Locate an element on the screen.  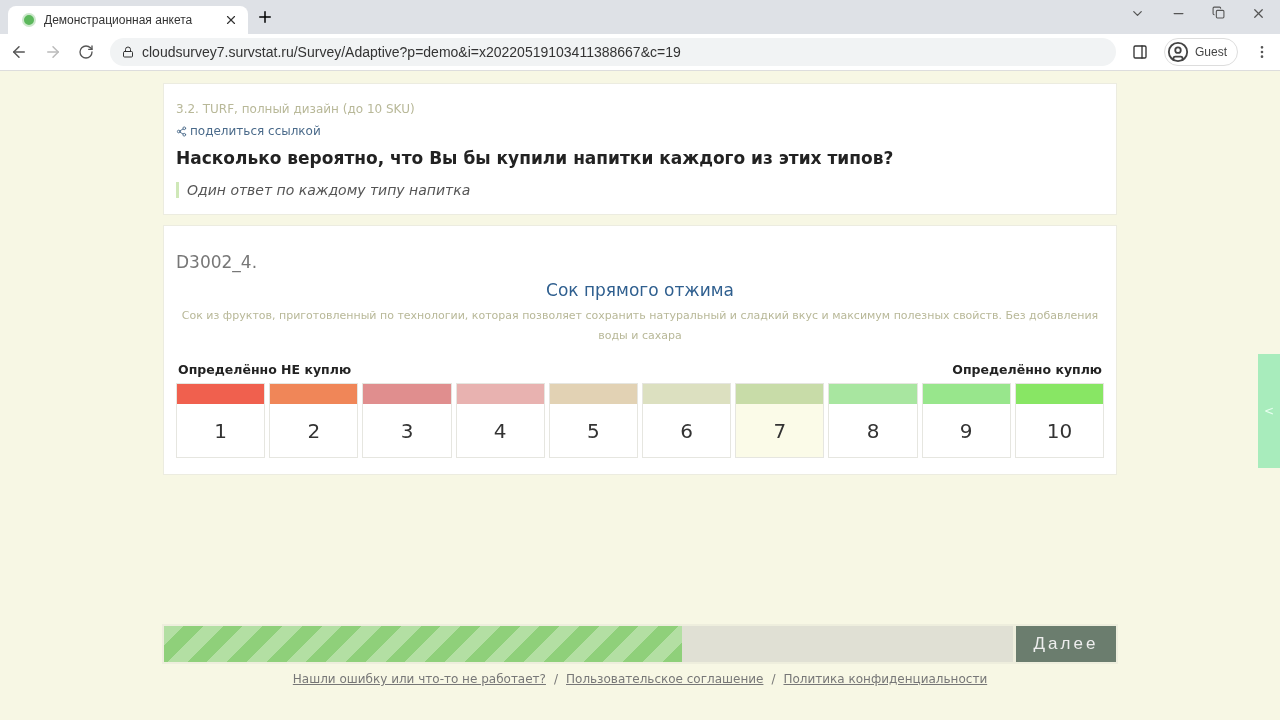
address-bar: cloudsurvey7.survstat.ru/Survey/Adaptive?p=demo&i=x20220519103411388667&c=19 is located at coordinates (613, 52).